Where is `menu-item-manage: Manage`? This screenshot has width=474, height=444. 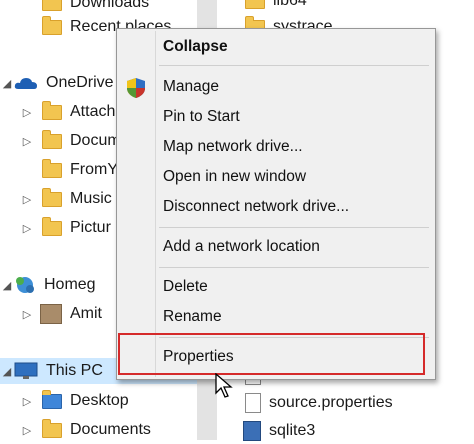
menu-item-manage: Manage is located at coordinates (276, 87).